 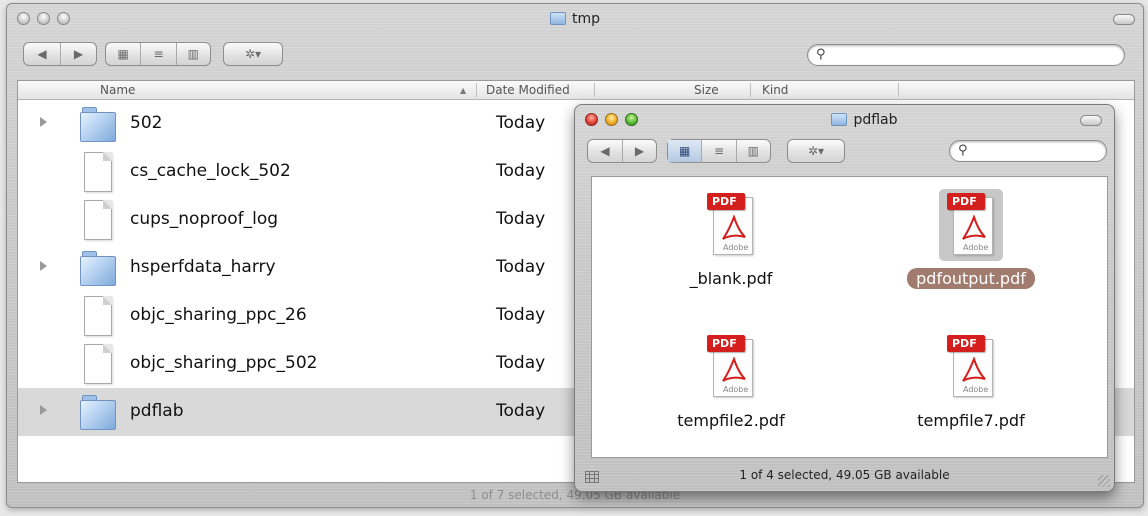 I want to click on pdf-file-name: tempfile2.pdf, so click(x=731, y=420).